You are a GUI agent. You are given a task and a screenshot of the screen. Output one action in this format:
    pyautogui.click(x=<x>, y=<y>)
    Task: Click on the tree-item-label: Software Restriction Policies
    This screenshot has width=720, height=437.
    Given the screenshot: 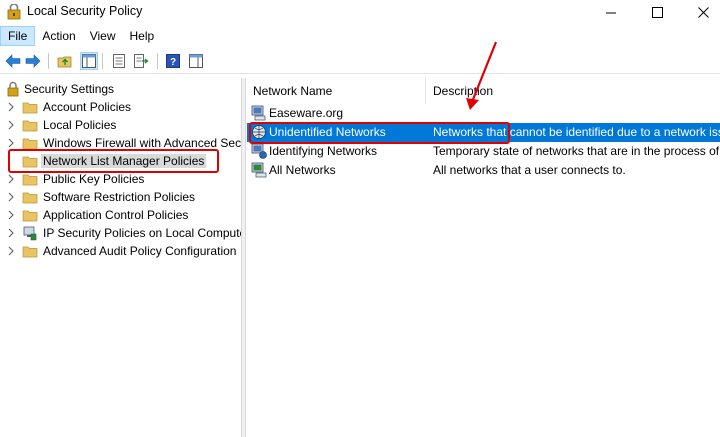 What is the action you would take?
    pyautogui.click(x=119, y=197)
    